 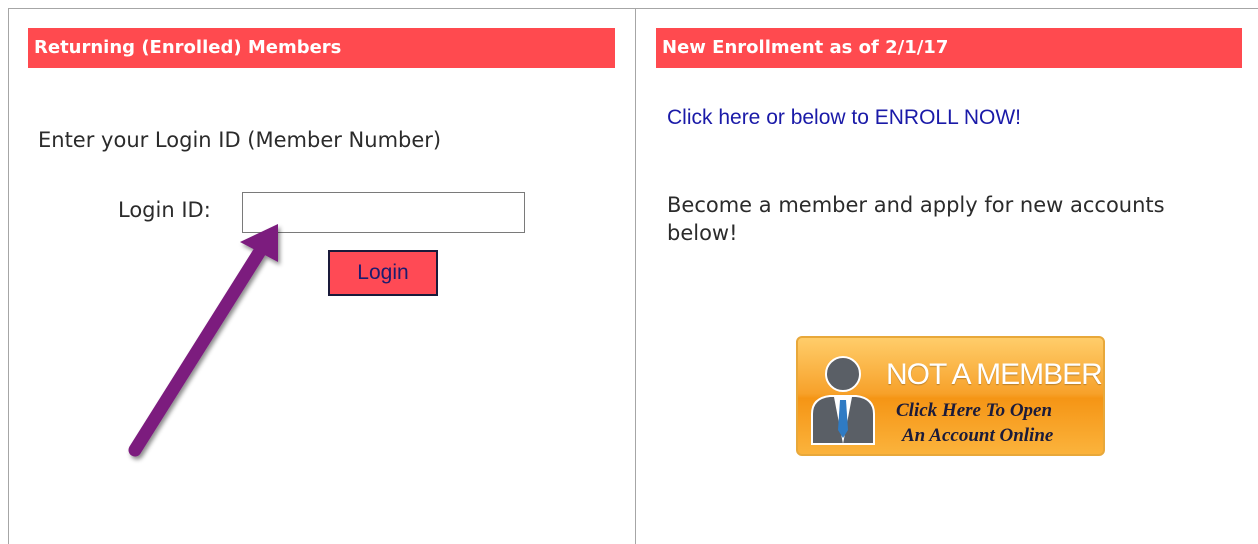 I want to click on login-id-input, so click(x=383, y=212).